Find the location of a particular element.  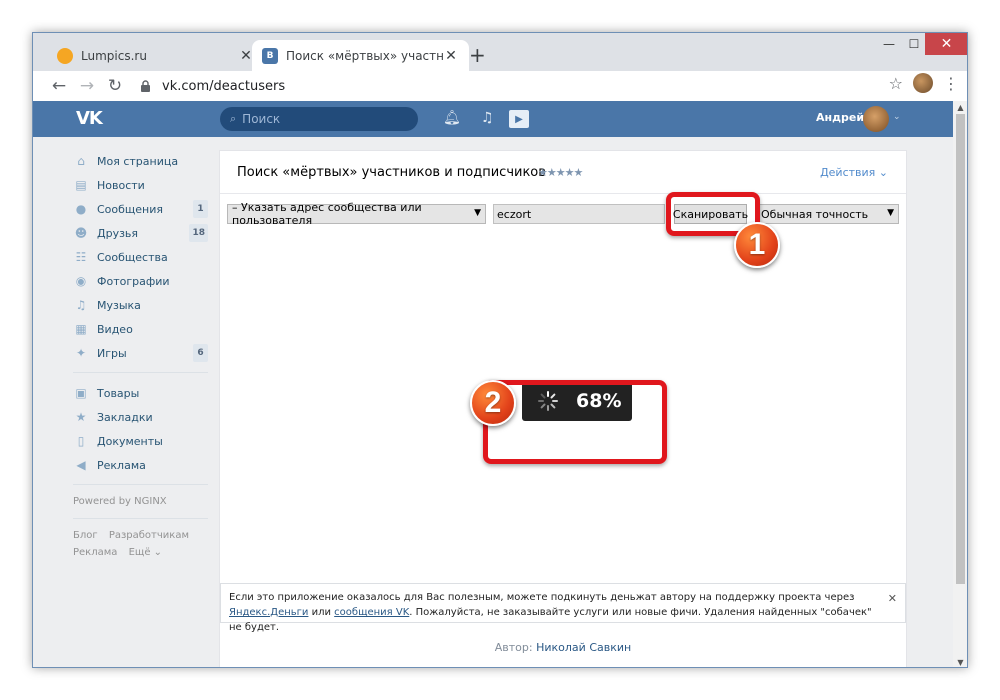

app-title: Поиск «мёртвых» участников и подписчиков is located at coordinates (391, 172).